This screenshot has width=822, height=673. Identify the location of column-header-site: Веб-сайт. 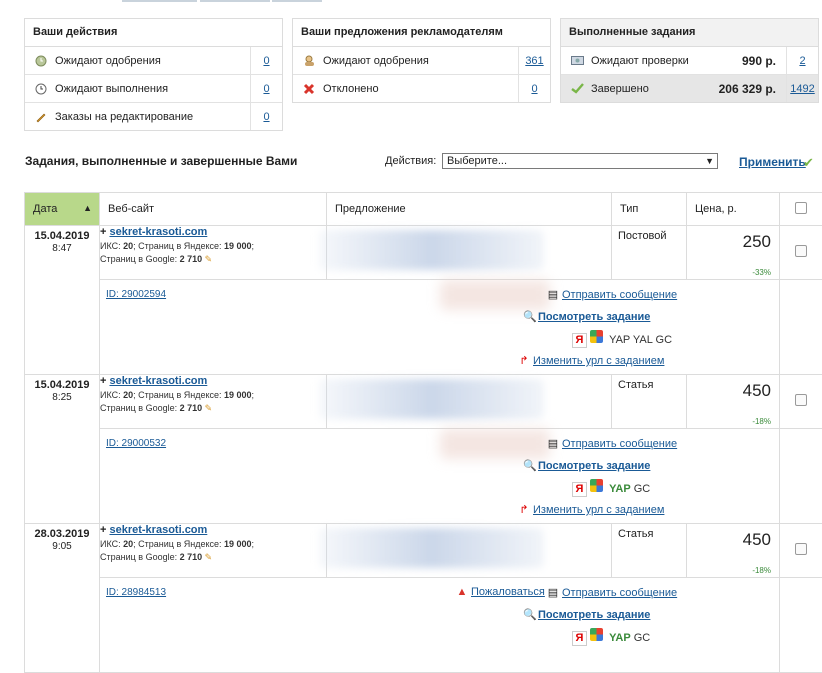
(213, 209).